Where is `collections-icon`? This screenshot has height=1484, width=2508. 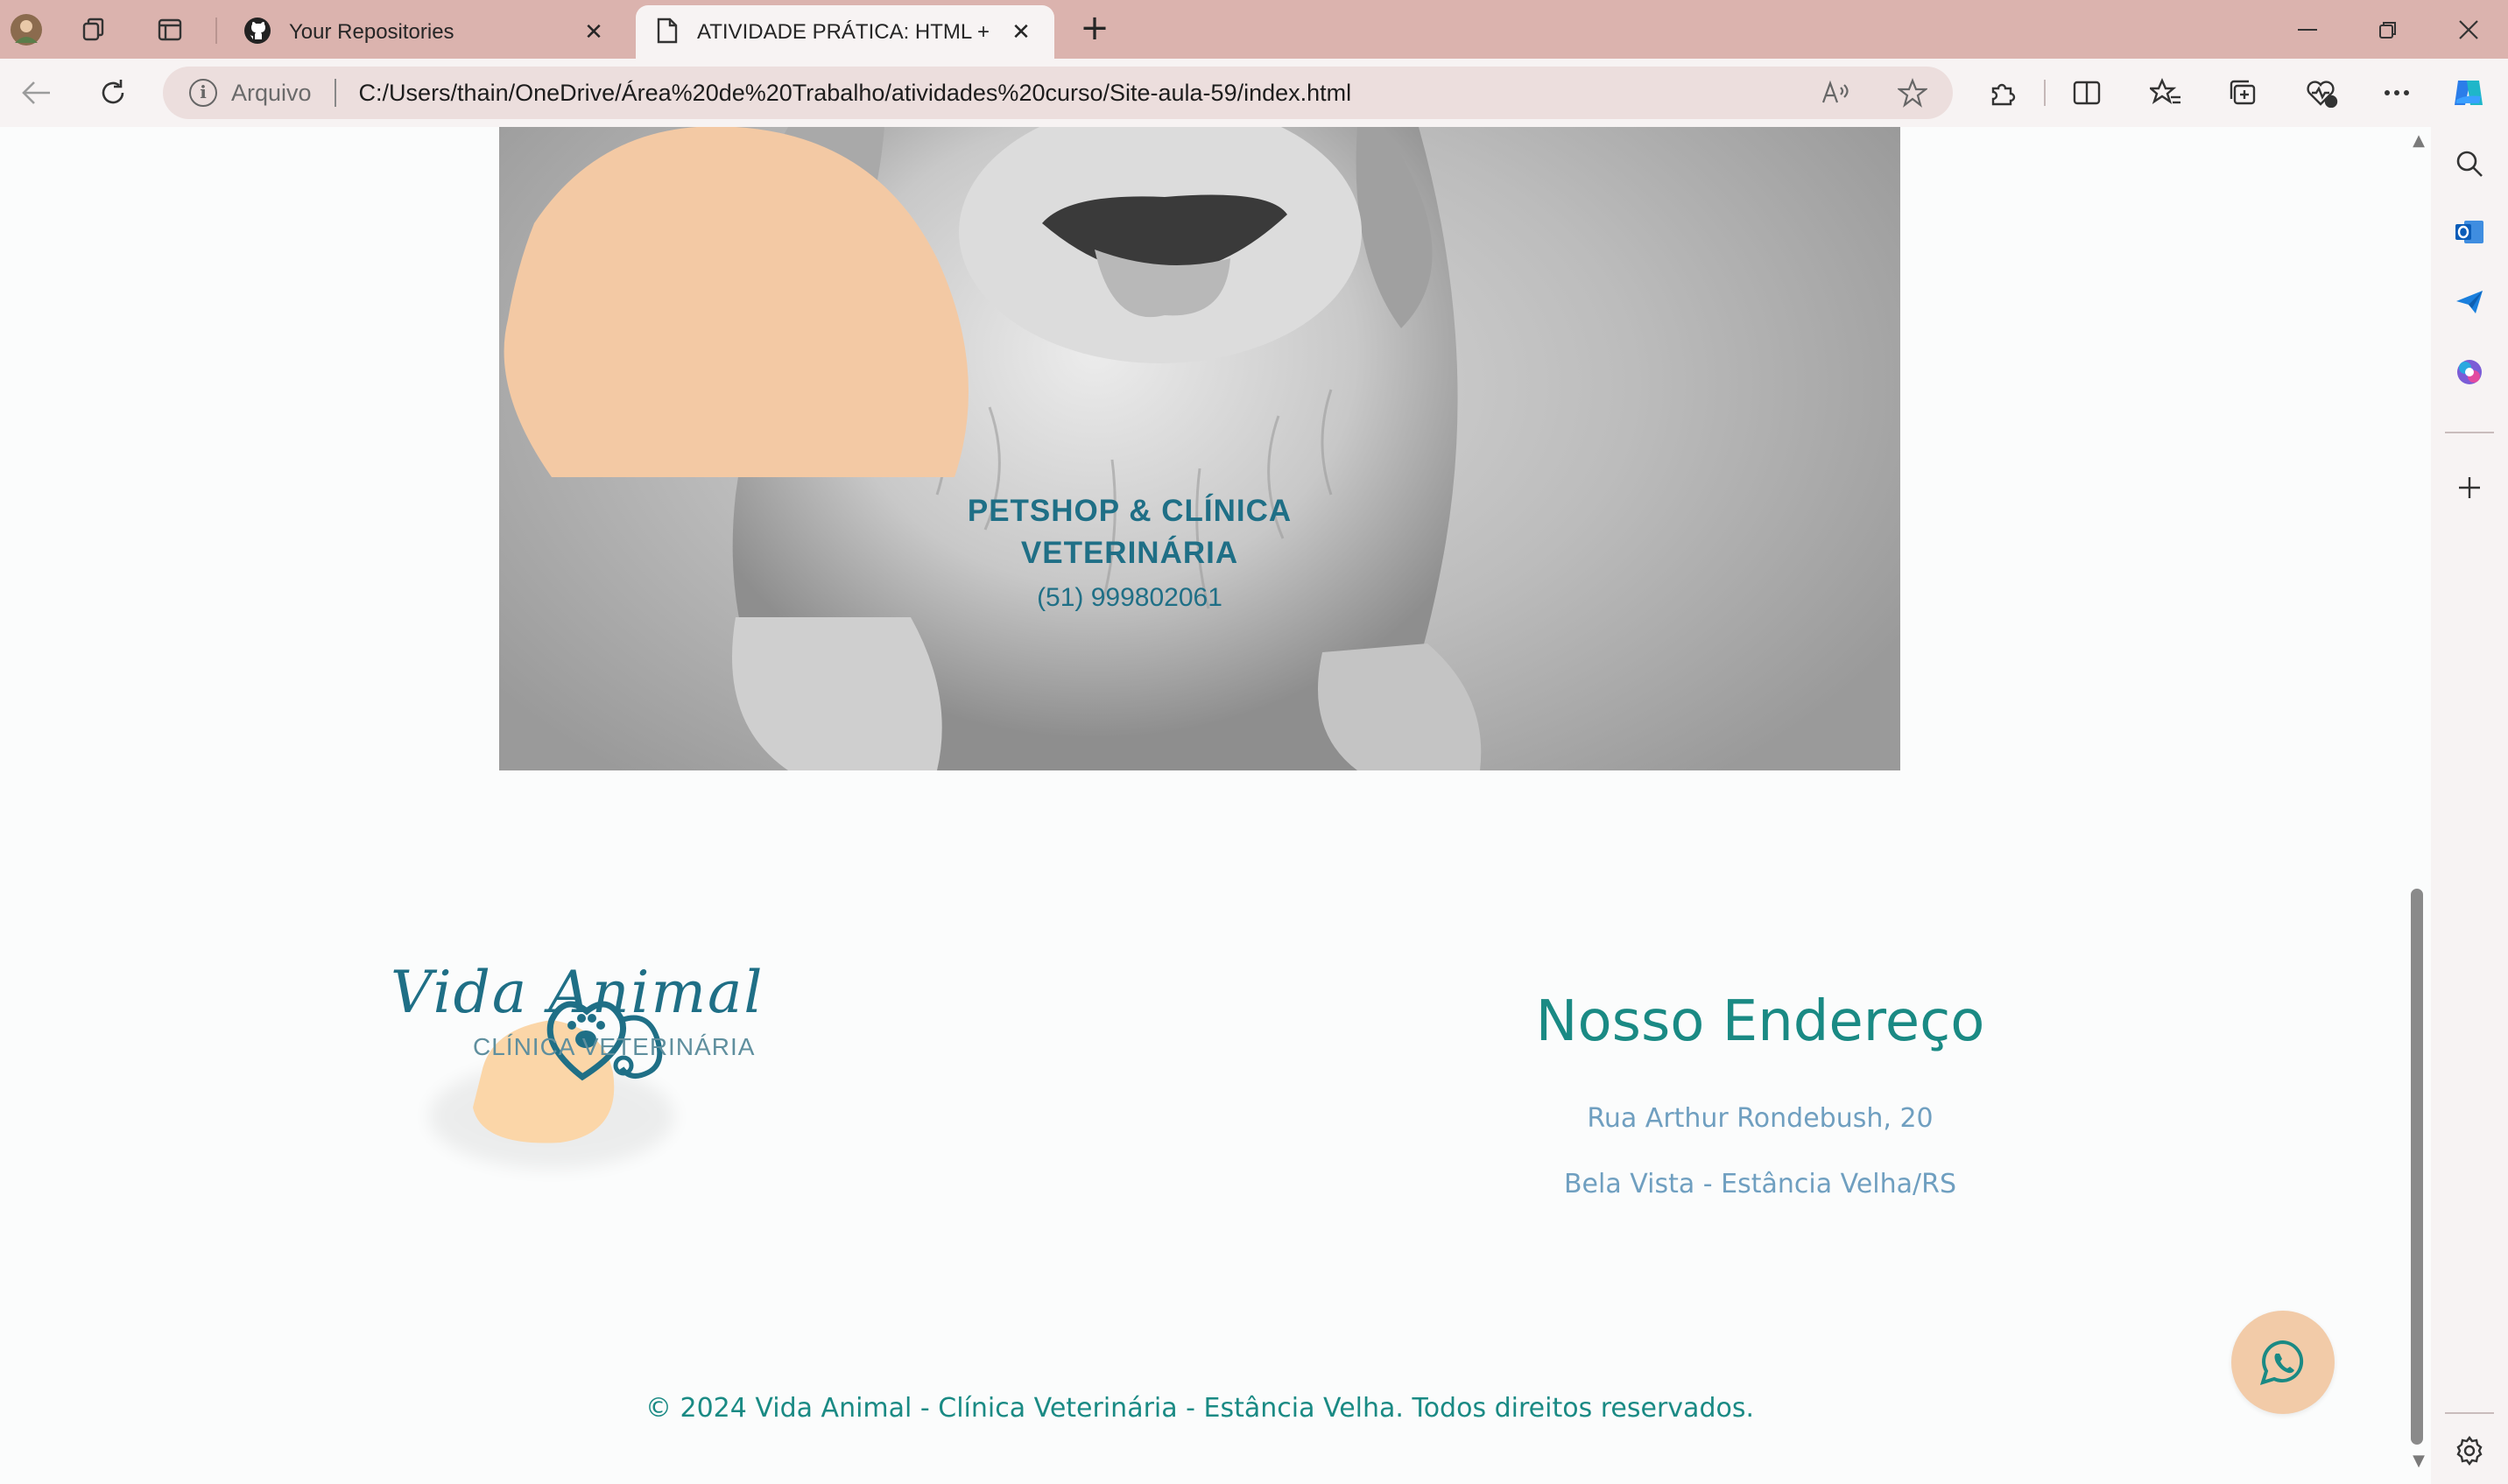
collections-icon is located at coordinates (2243, 93).